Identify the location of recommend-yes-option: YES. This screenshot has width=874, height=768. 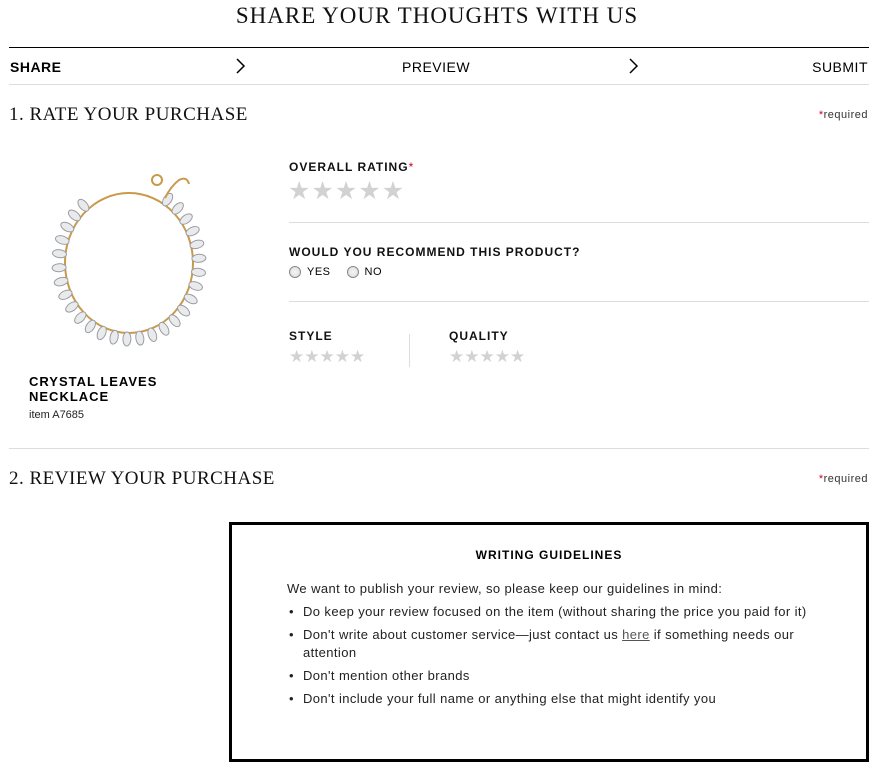
(310, 272).